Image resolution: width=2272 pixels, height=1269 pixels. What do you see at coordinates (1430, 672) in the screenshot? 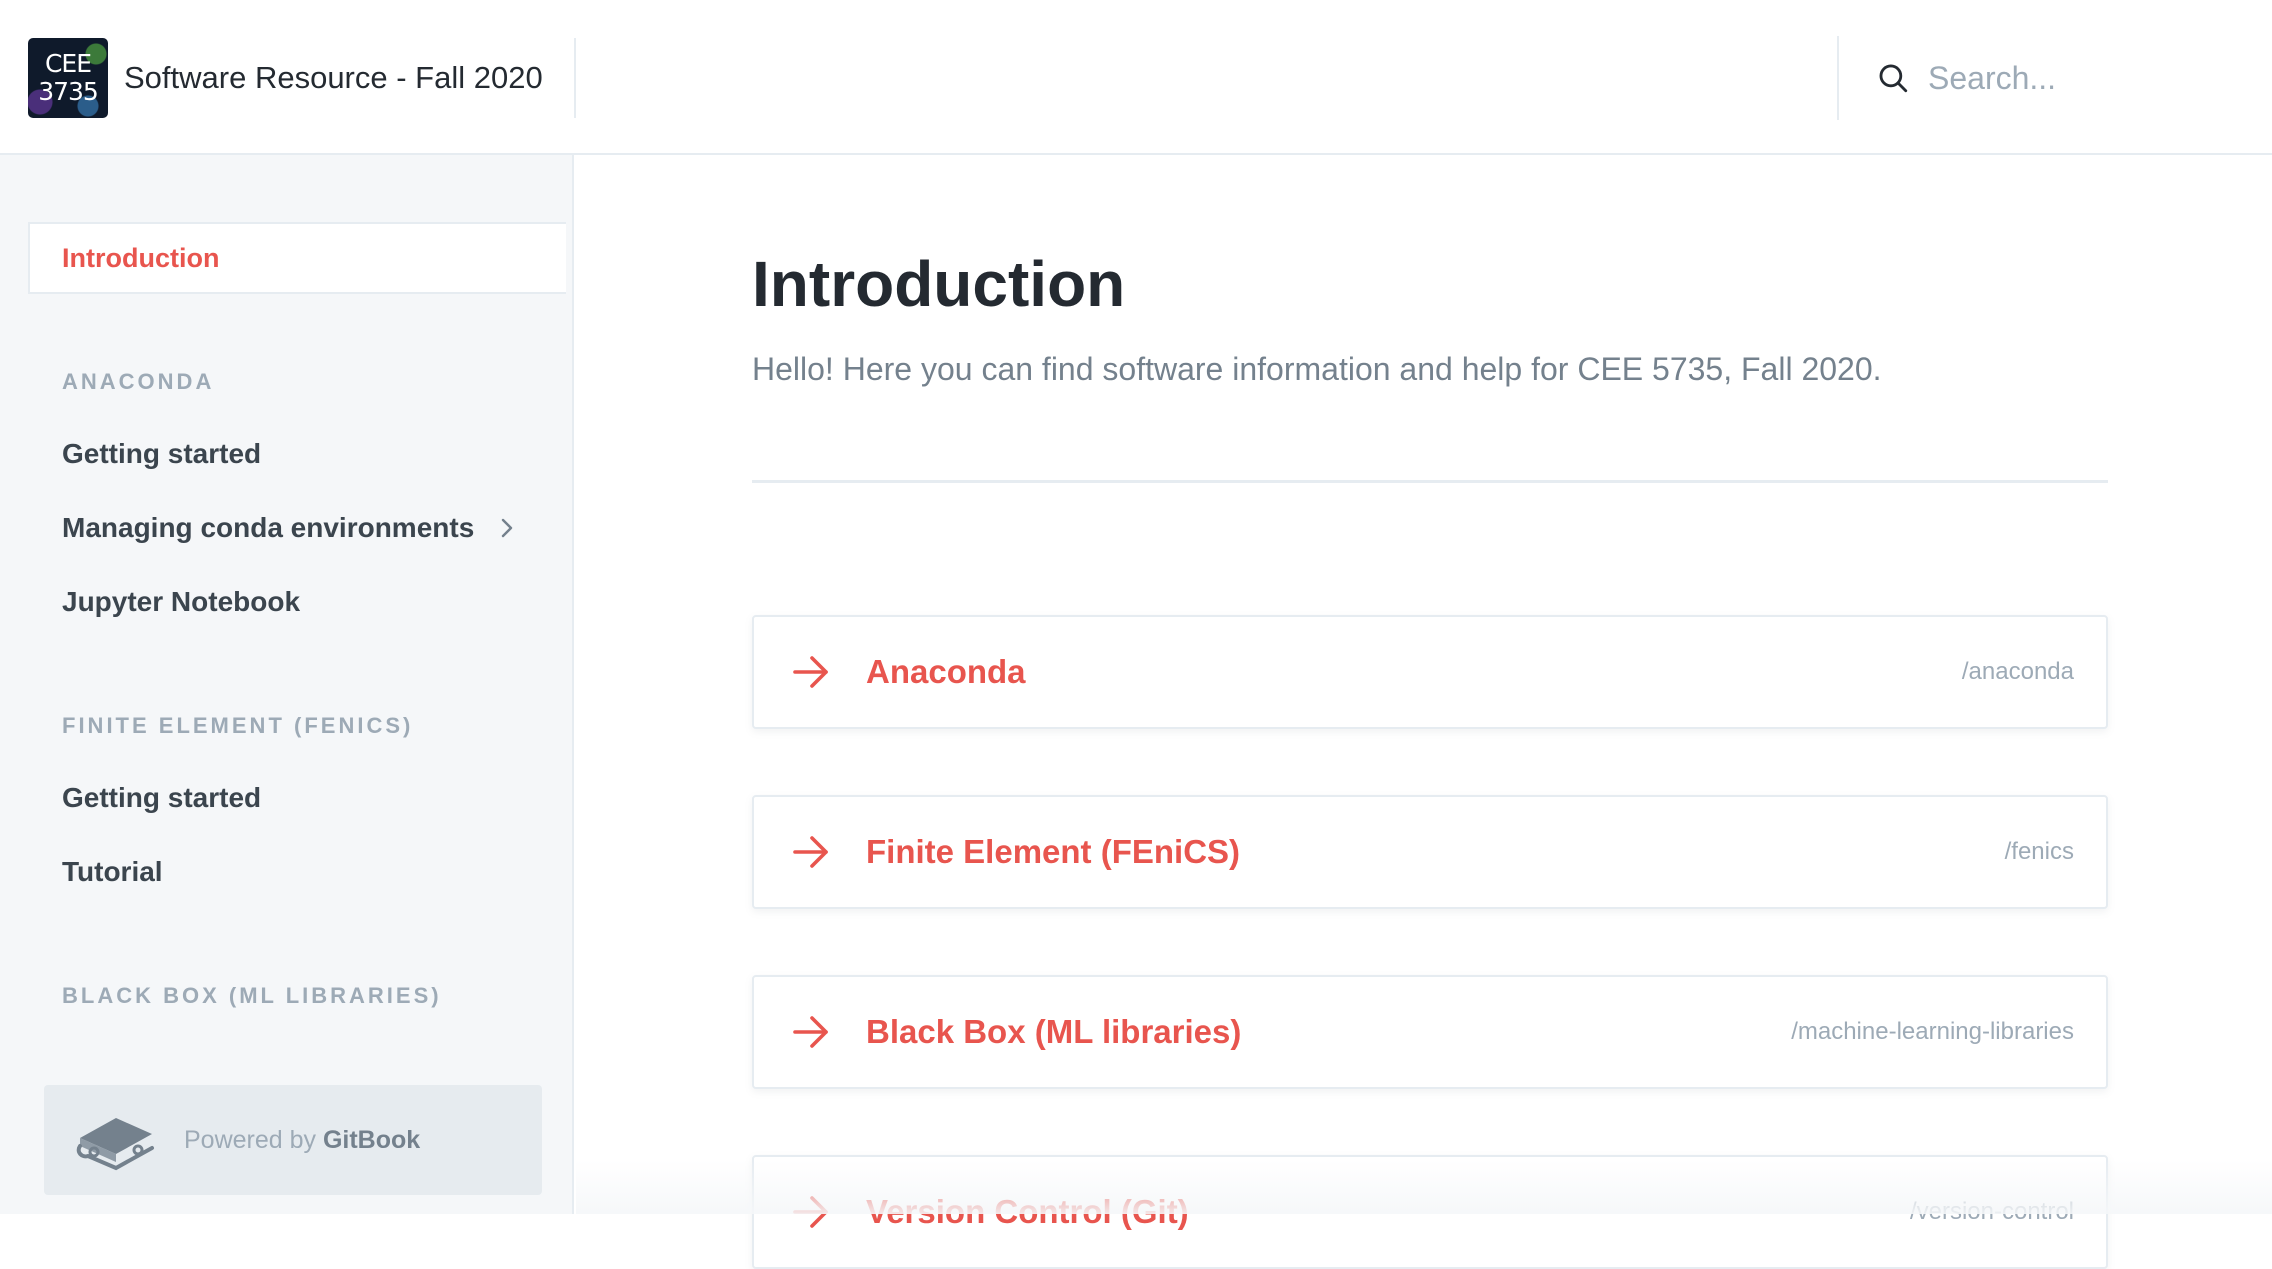
I see `page-link-card-anaconda: Anaconda /anaconda` at bounding box center [1430, 672].